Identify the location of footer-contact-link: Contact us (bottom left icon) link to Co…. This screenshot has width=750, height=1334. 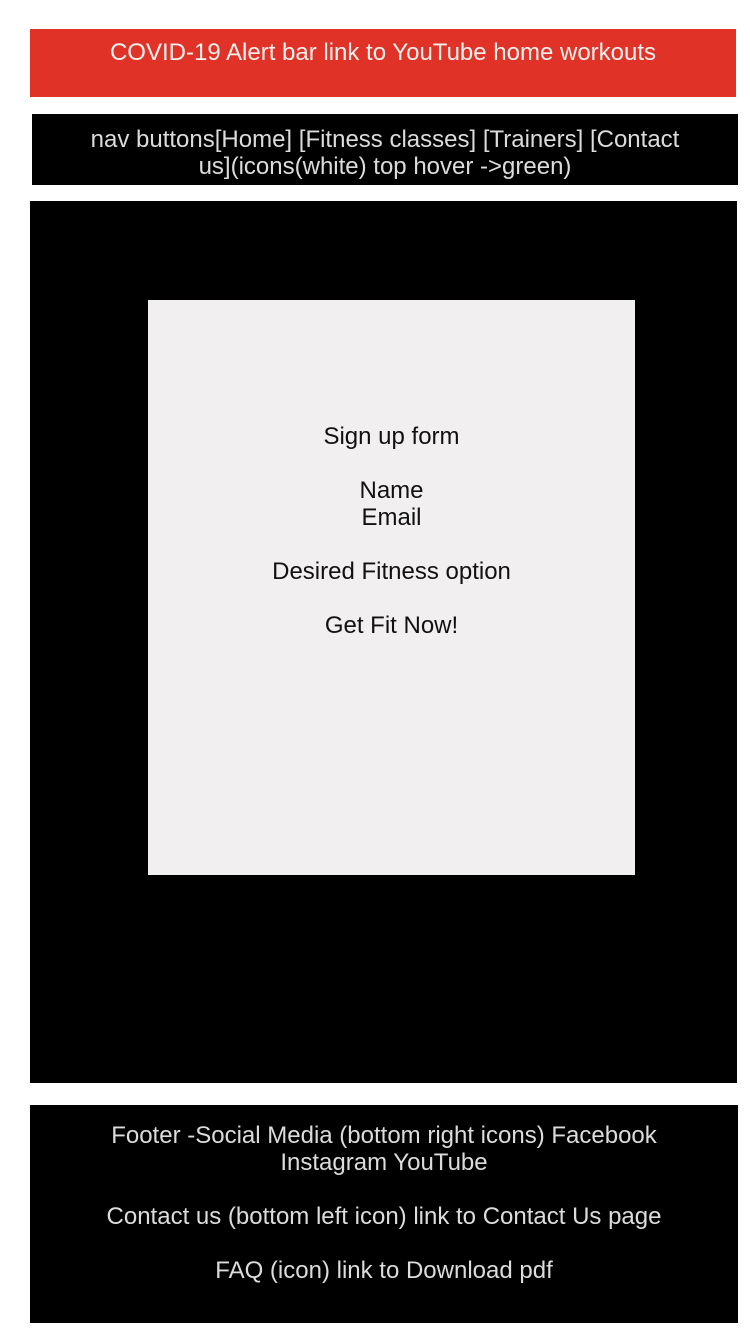
(384, 1216).